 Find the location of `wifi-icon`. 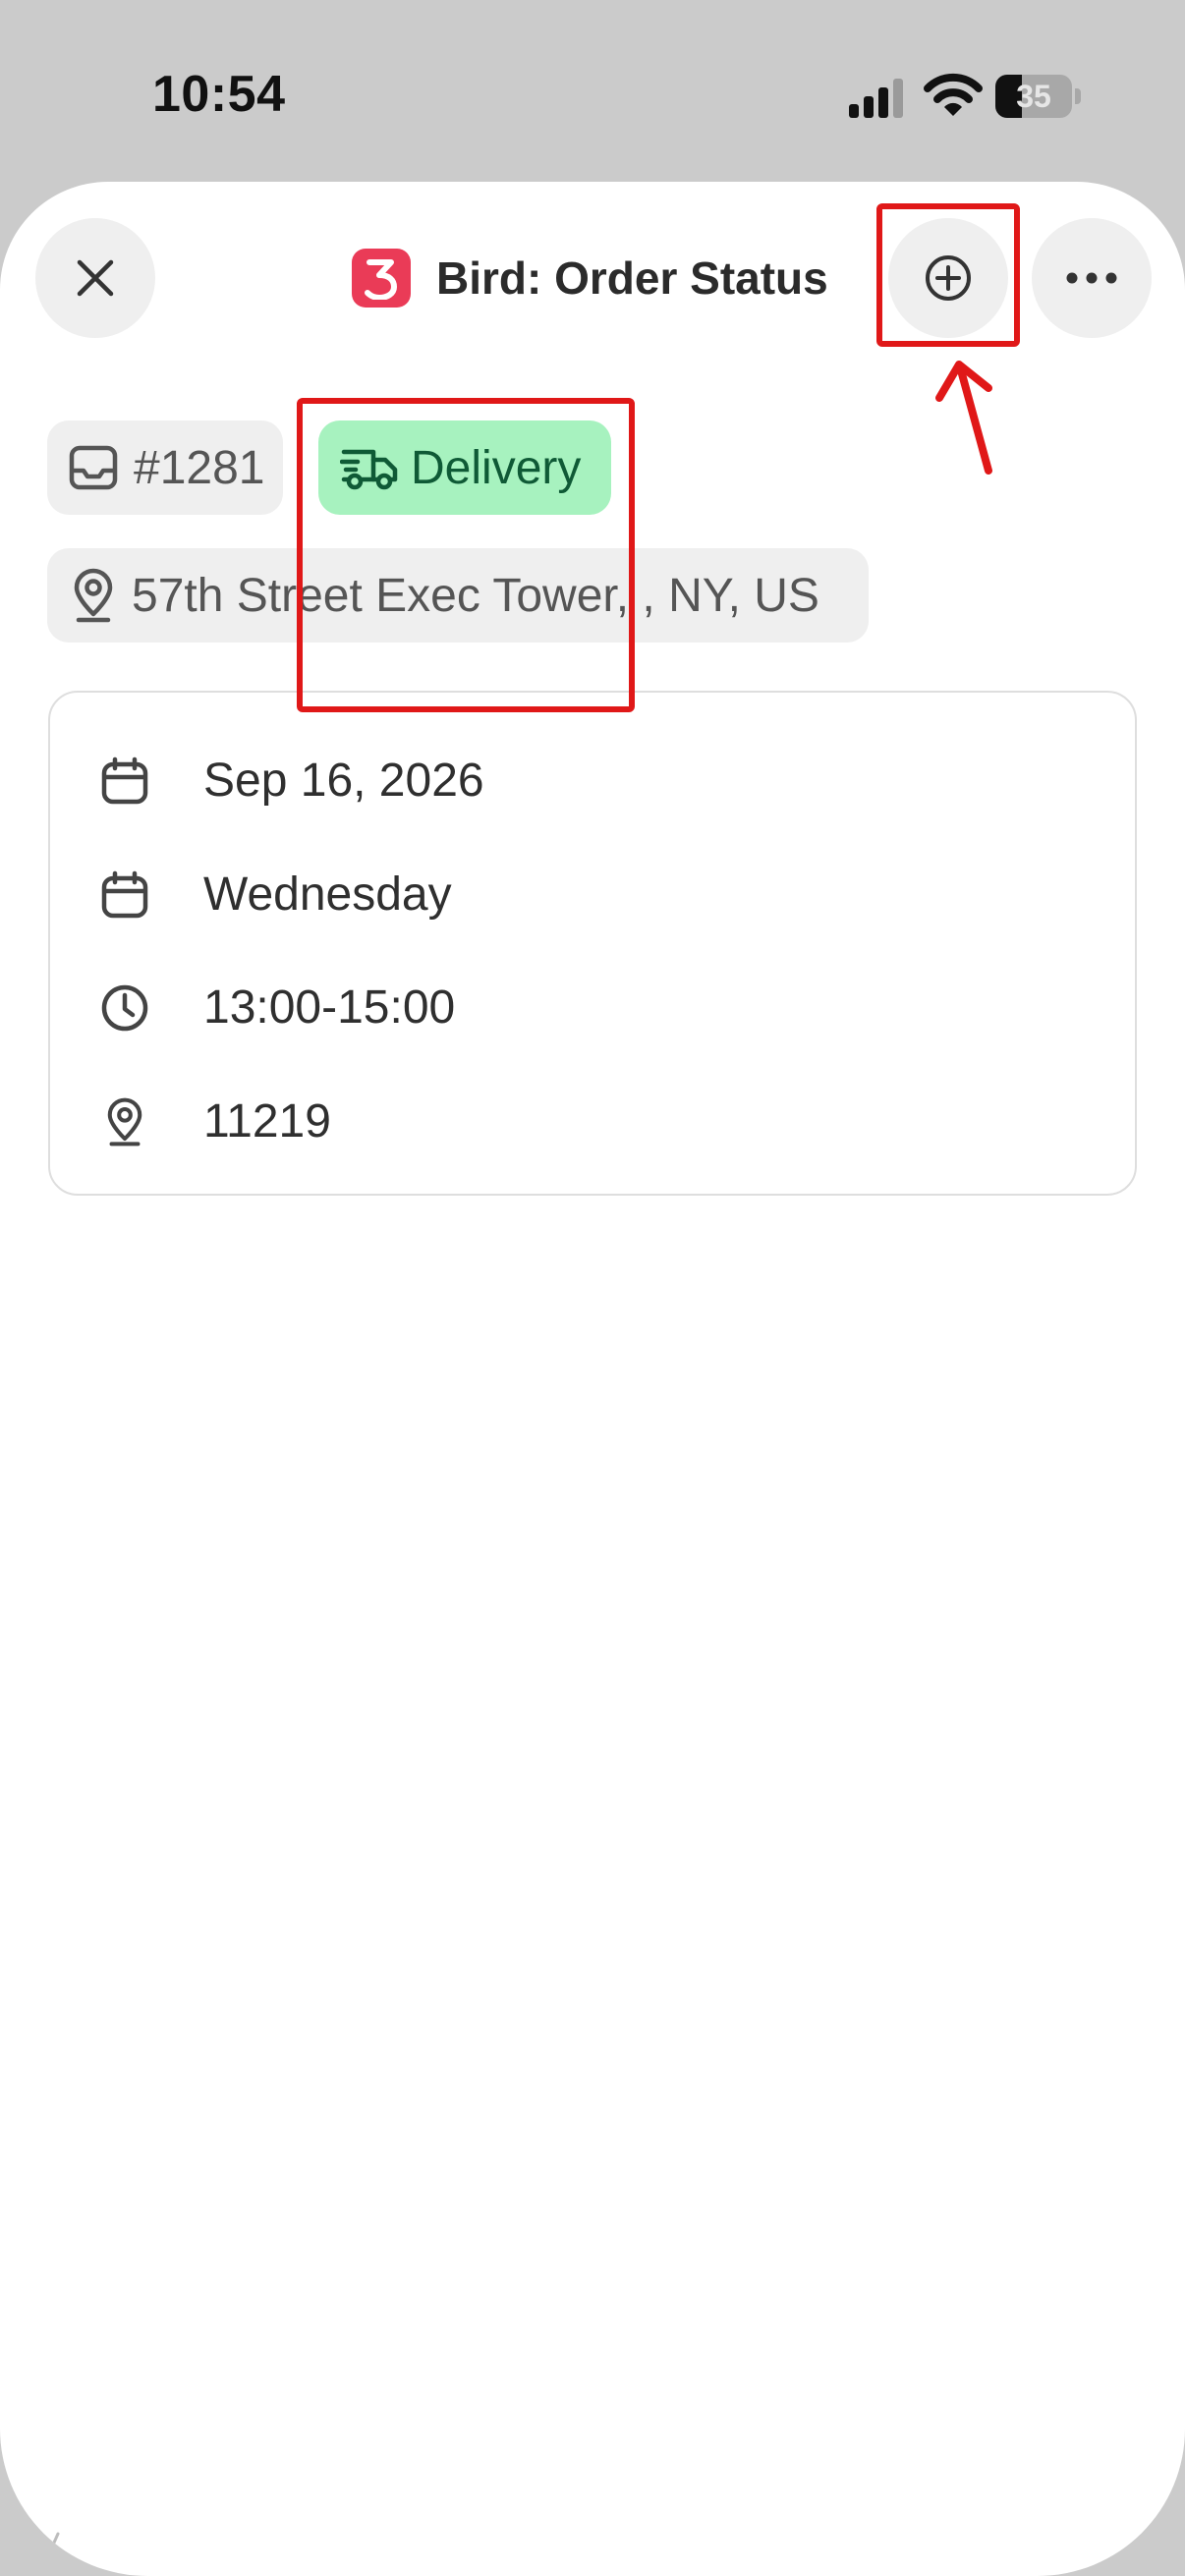

wifi-icon is located at coordinates (954, 94).